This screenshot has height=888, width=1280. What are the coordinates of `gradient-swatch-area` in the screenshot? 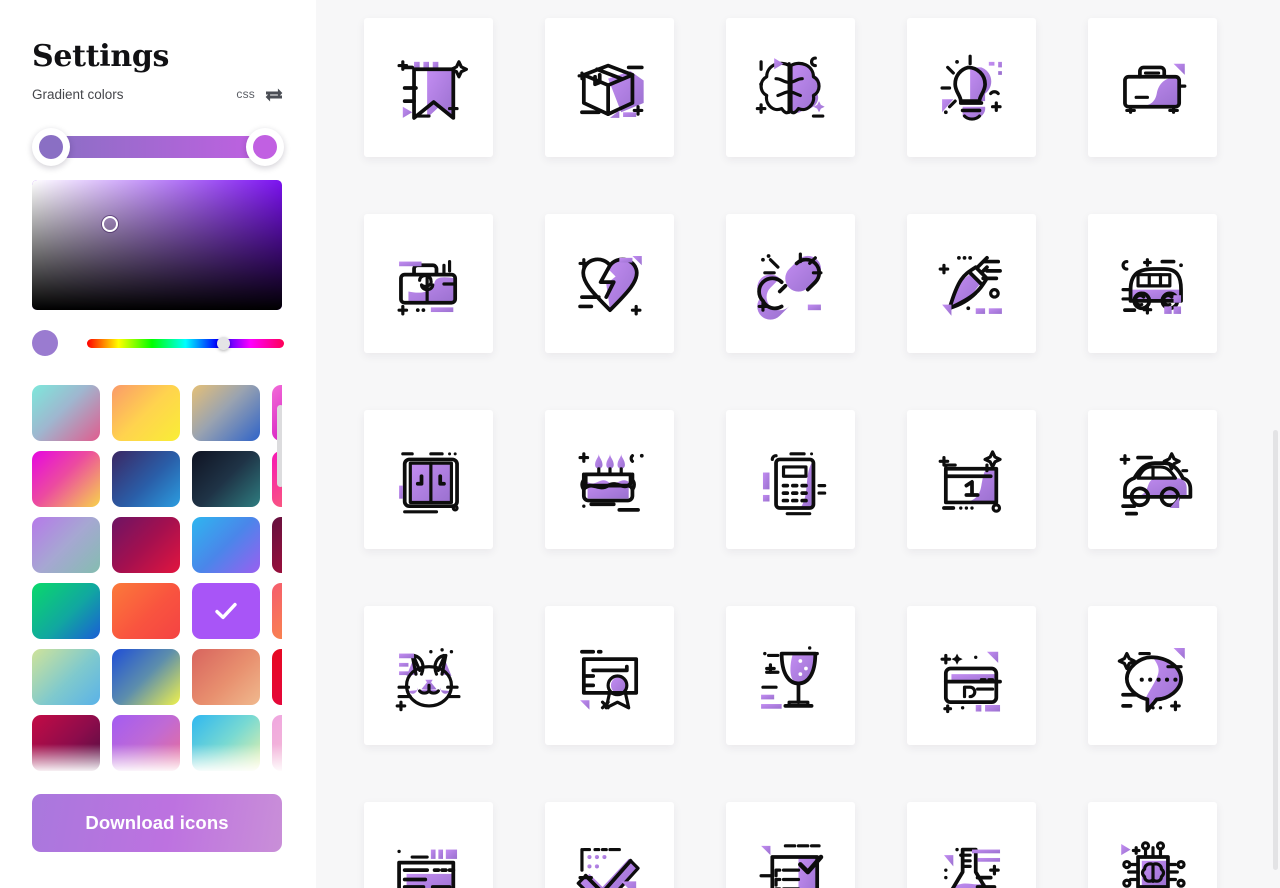 It's located at (157, 580).